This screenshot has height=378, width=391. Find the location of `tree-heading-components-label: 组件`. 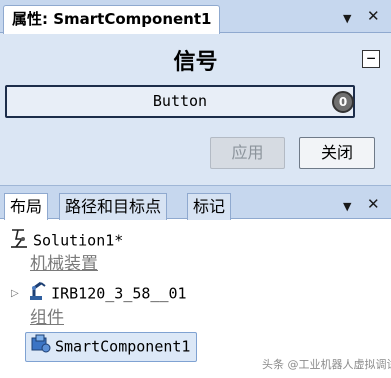

tree-heading-components-label: 组件 is located at coordinates (47, 318).